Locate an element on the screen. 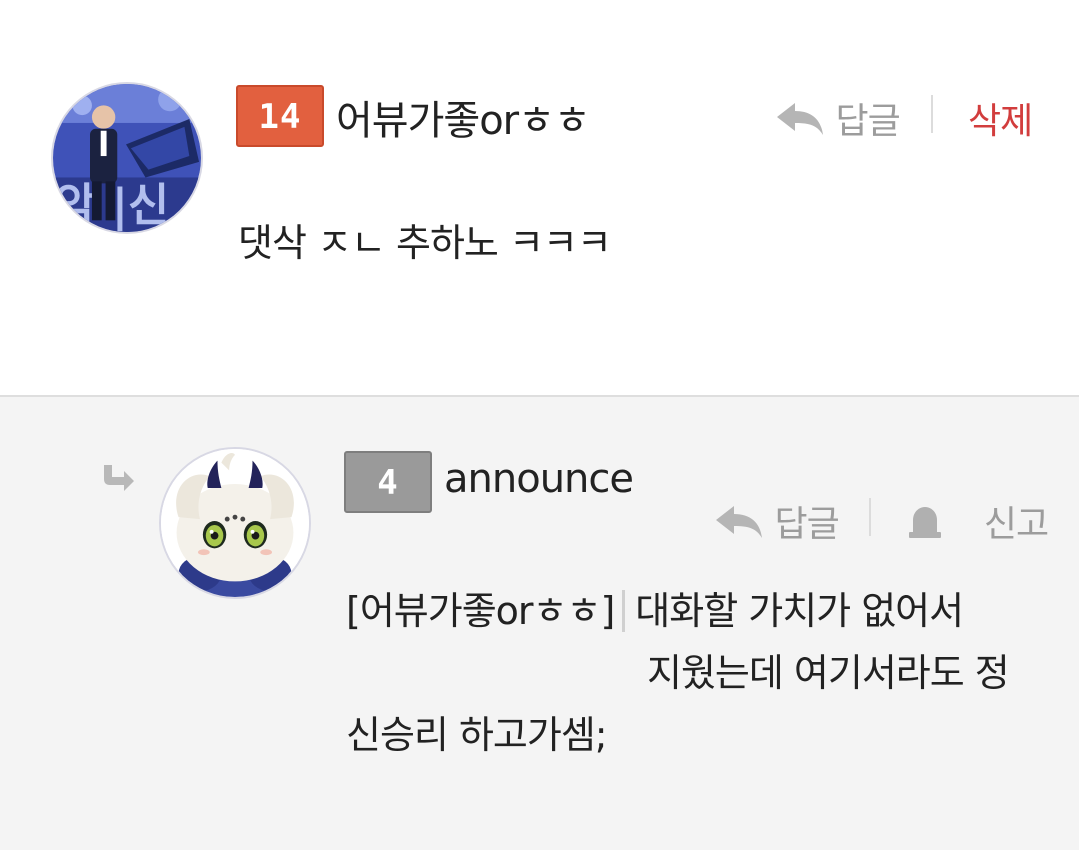 The width and height of the screenshot is (1079, 850). username: 어뷰가좋orㅎㅎ is located at coordinates (463, 117).